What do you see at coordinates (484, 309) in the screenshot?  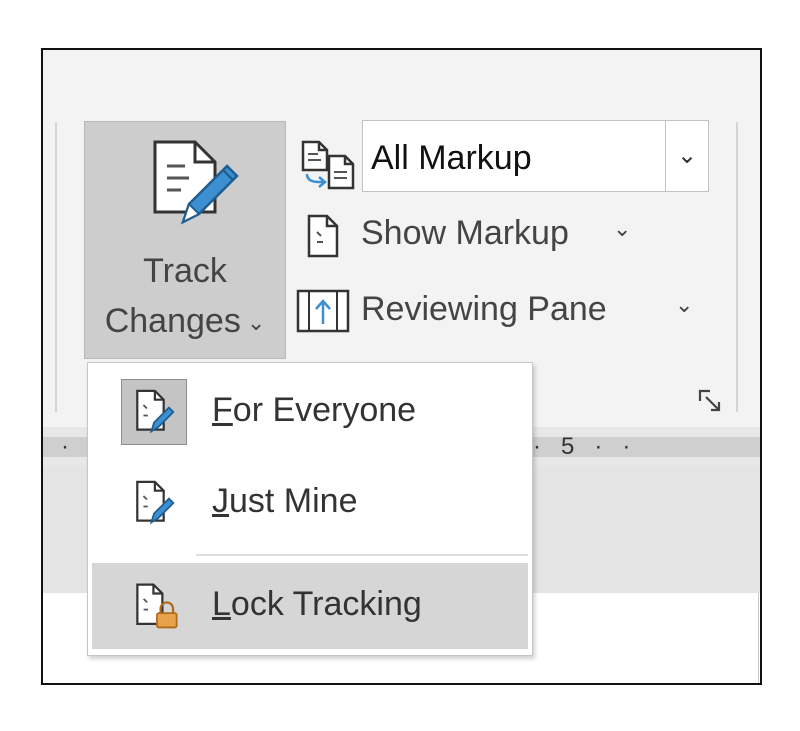 I see `reviewing-pane-label: Reviewing Pane` at bounding box center [484, 309].